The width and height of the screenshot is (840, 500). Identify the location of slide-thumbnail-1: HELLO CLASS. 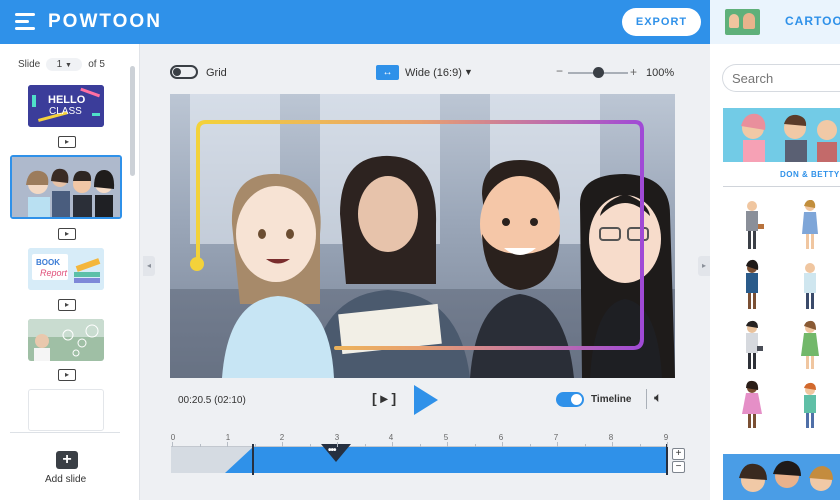
(66, 106).